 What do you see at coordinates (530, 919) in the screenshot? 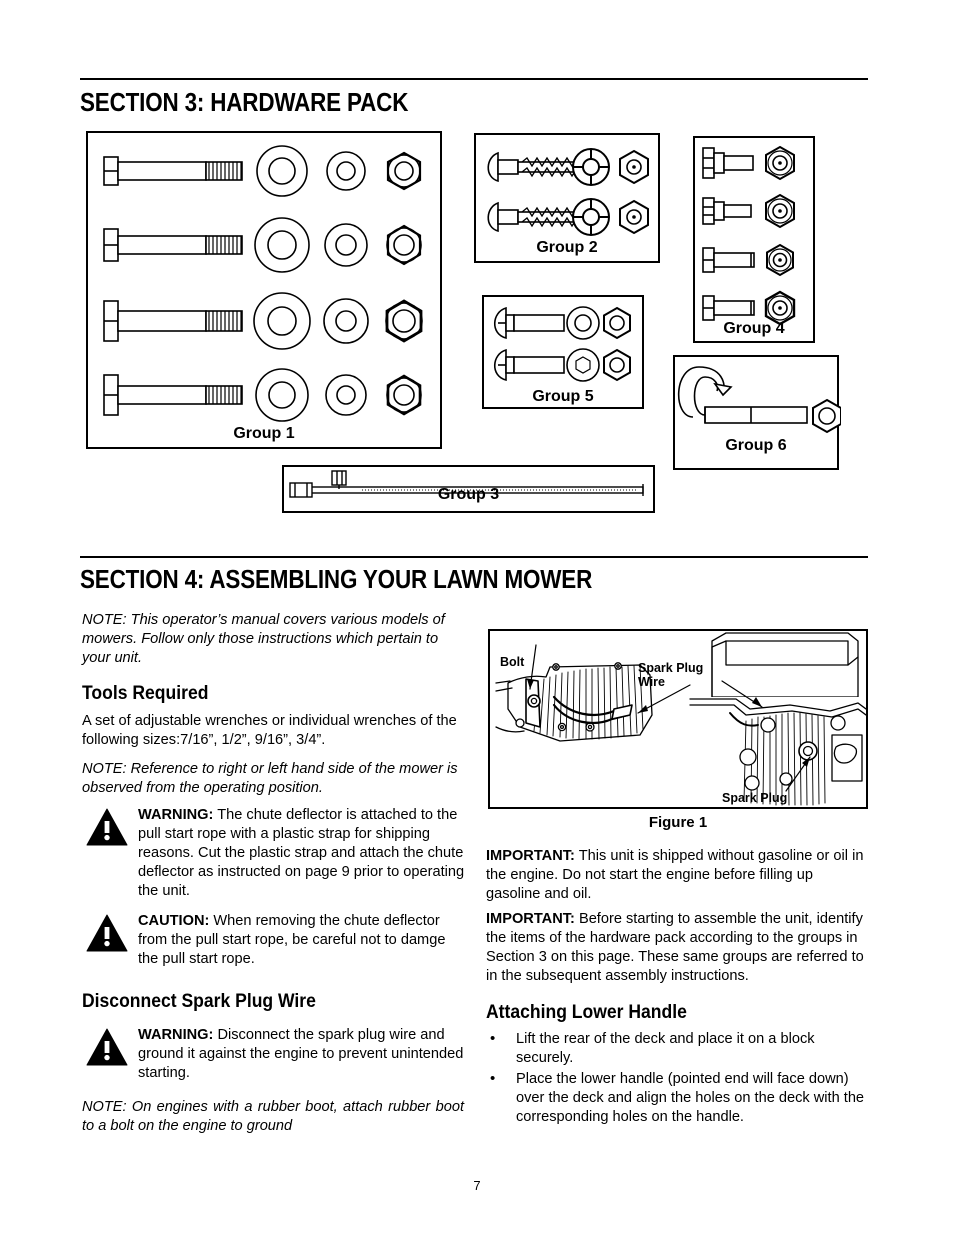
I see `important-label-2: IMPORTANT:` at bounding box center [530, 919].